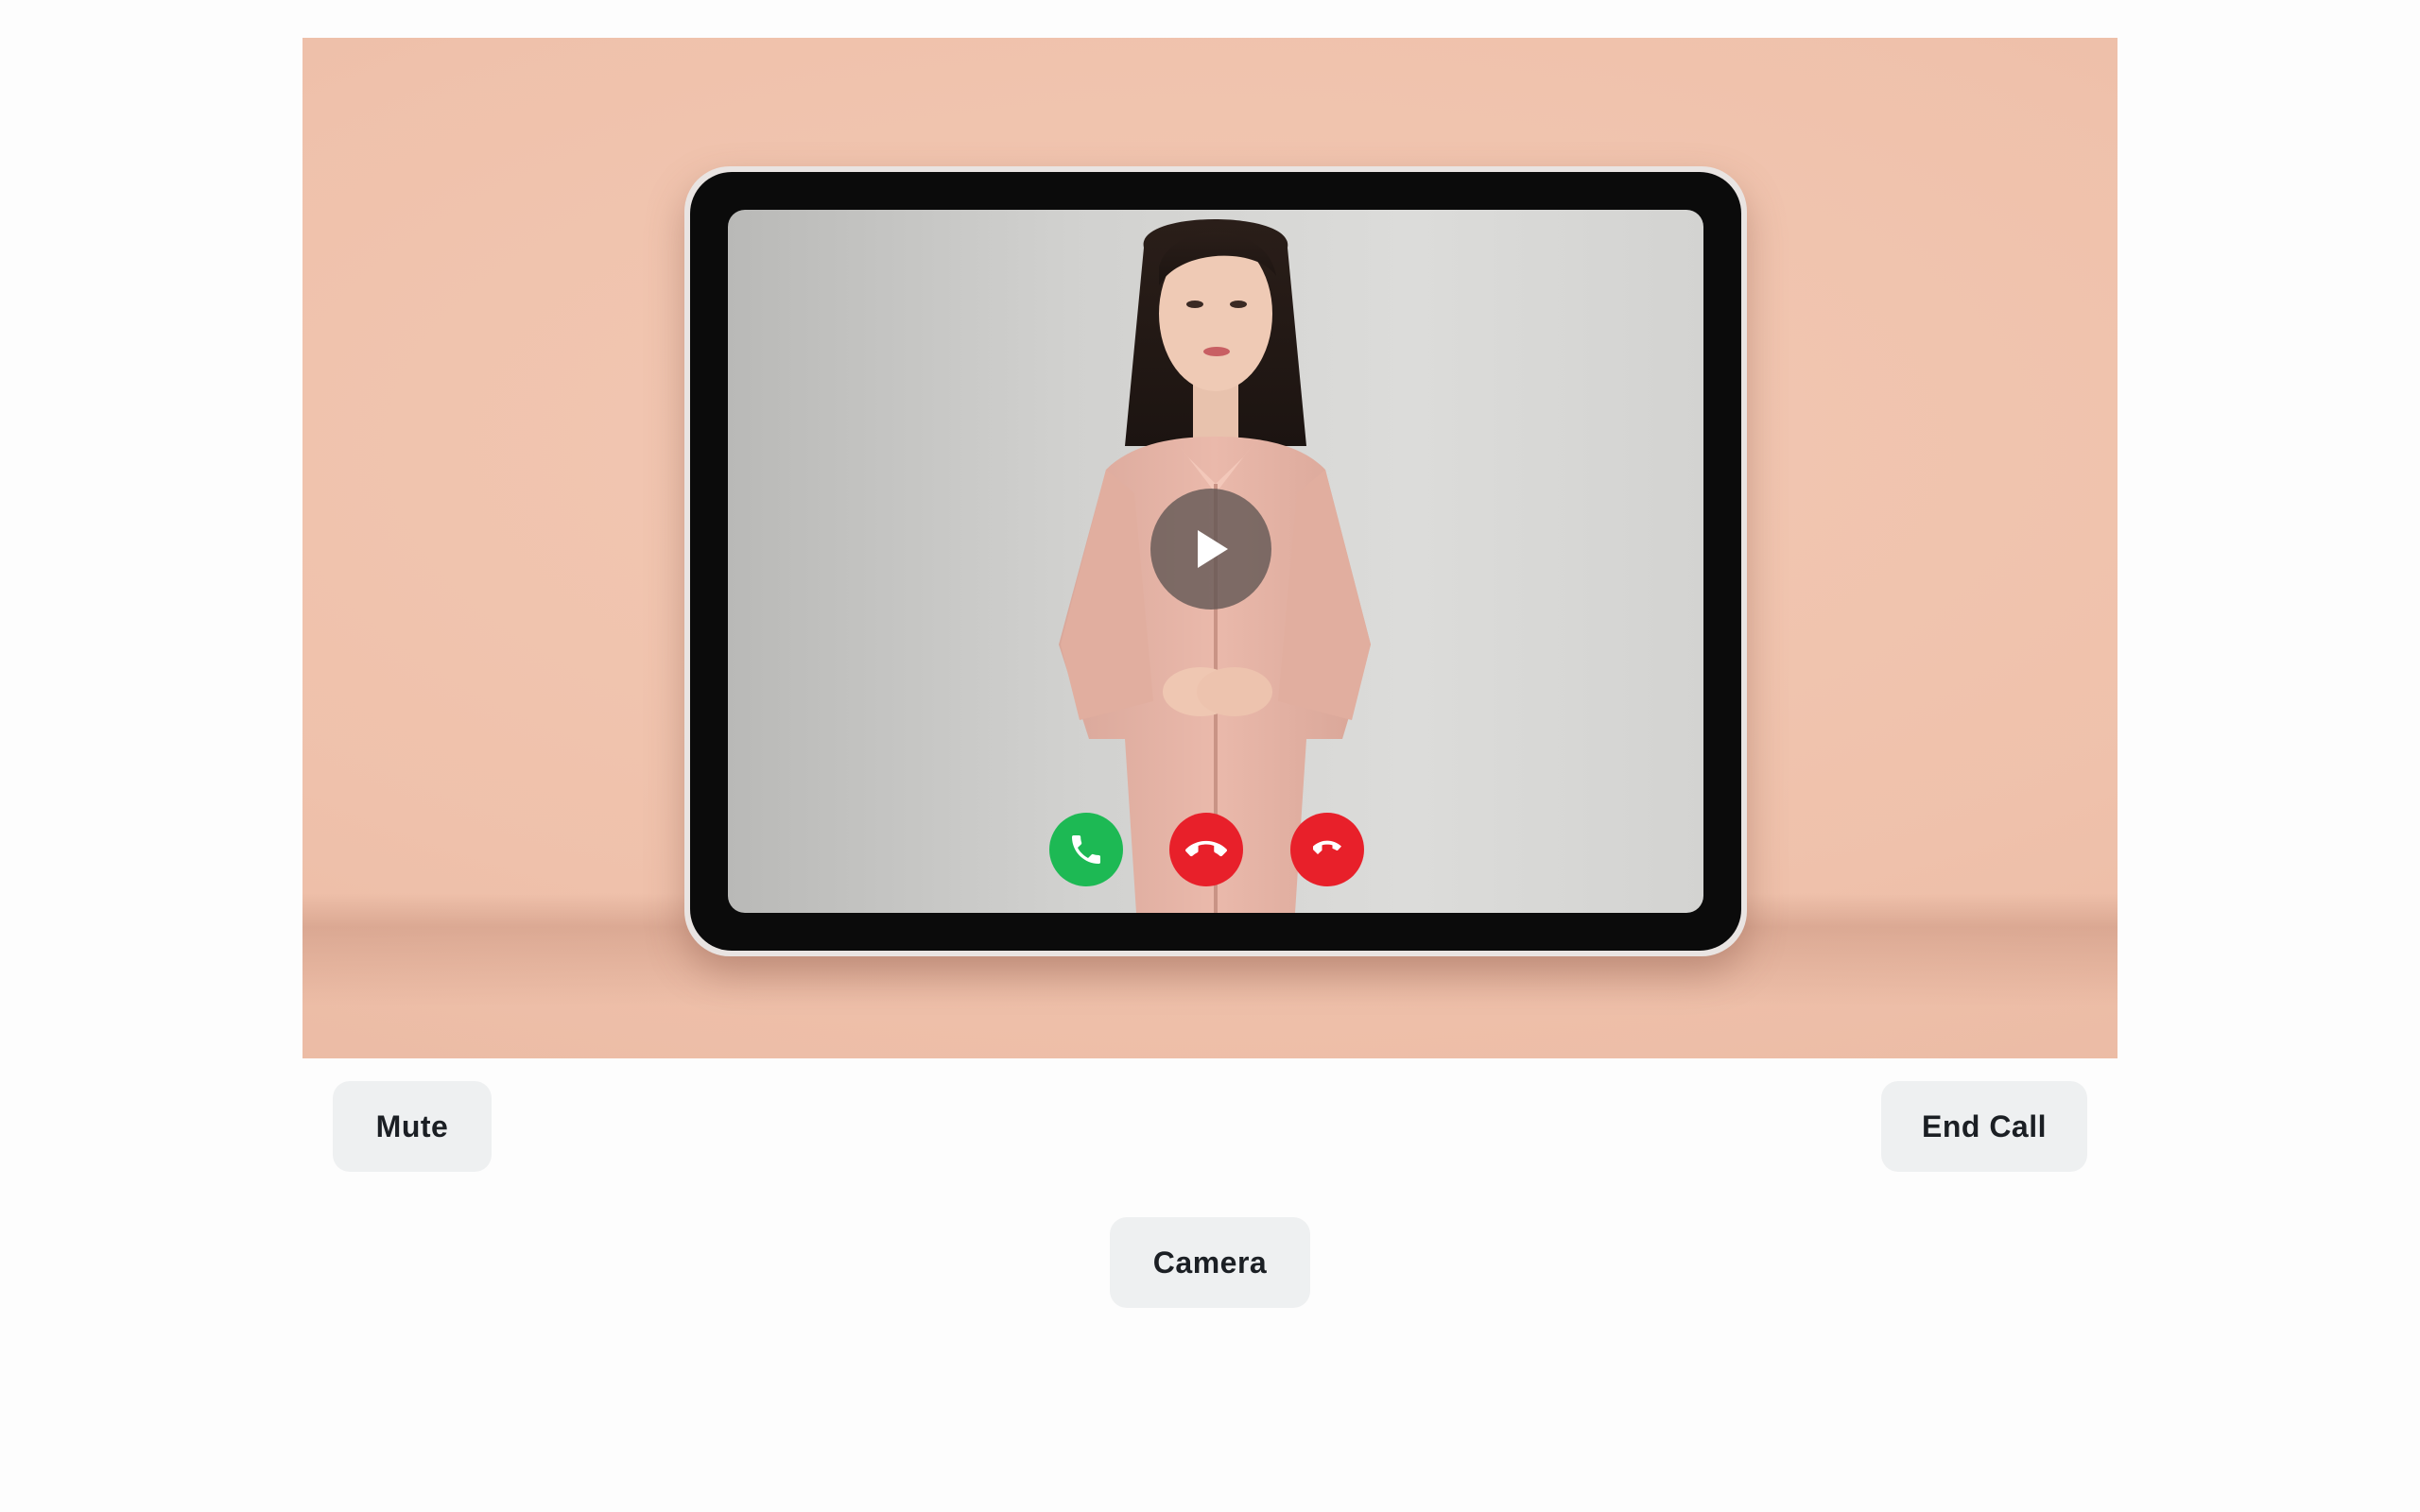 Image resolution: width=2420 pixels, height=1512 pixels. What do you see at coordinates (1206, 849) in the screenshot?
I see `end-call-icon` at bounding box center [1206, 849].